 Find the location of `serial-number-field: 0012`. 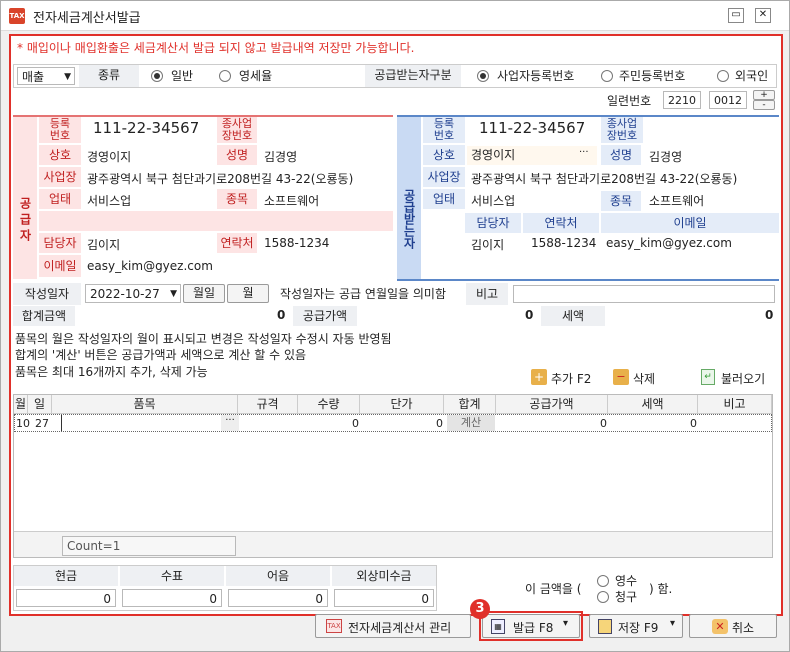

serial-number-field: 0012 is located at coordinates (728, 100).